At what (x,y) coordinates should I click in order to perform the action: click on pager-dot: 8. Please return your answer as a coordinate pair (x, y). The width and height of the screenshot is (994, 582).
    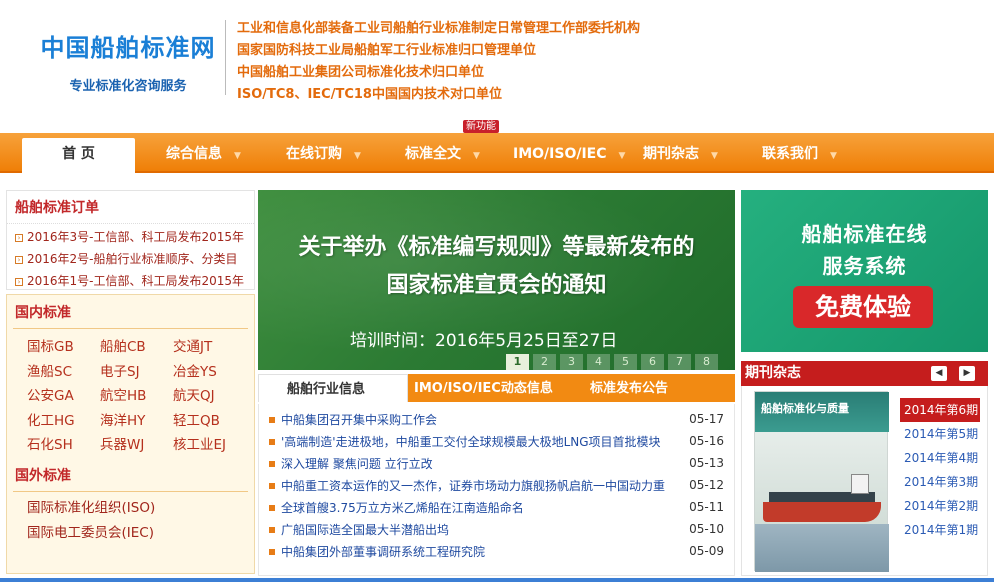
    Looking at the image, I should click on (706, 362).